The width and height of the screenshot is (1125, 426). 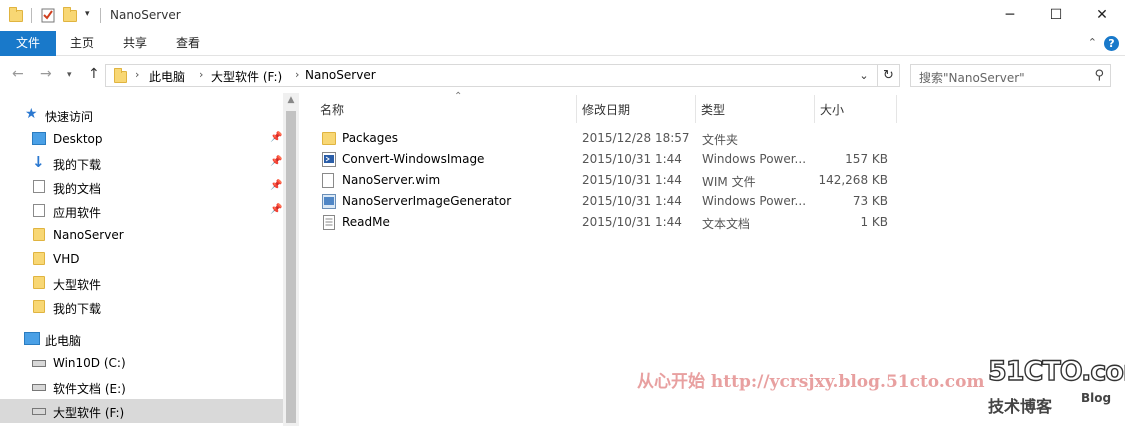 I want to click on file-row: ReadMe 2015/10/31 1:44 文本文档 1 KB, so click(x=607, y=222).